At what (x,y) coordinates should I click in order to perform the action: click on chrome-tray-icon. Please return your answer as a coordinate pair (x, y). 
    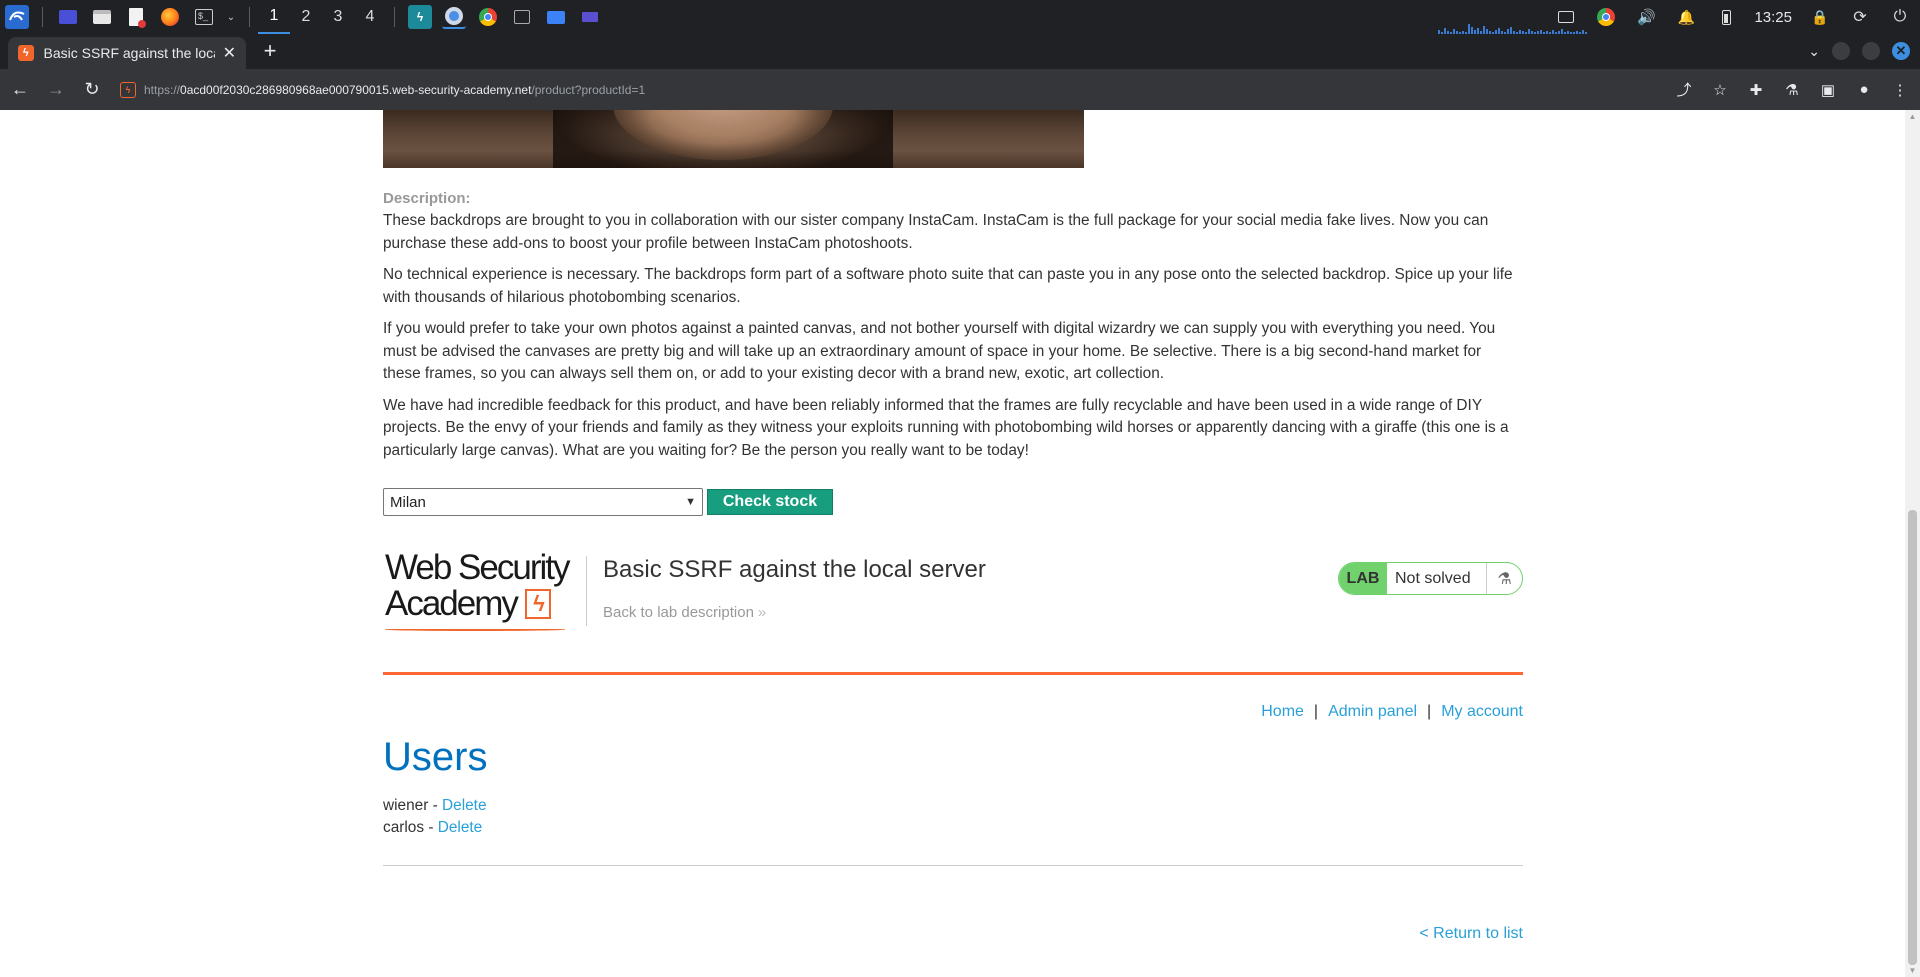
    Looking at the image, I should click on (1606, 17).